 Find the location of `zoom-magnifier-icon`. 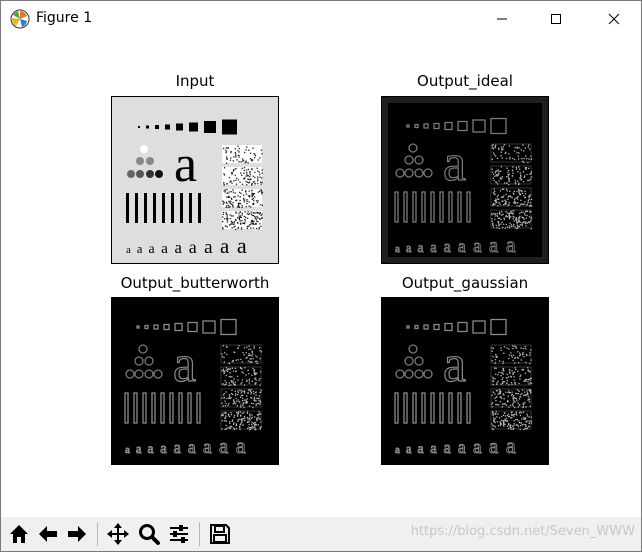

zoom-magnifier-icon is located at coordinates (149, 534).